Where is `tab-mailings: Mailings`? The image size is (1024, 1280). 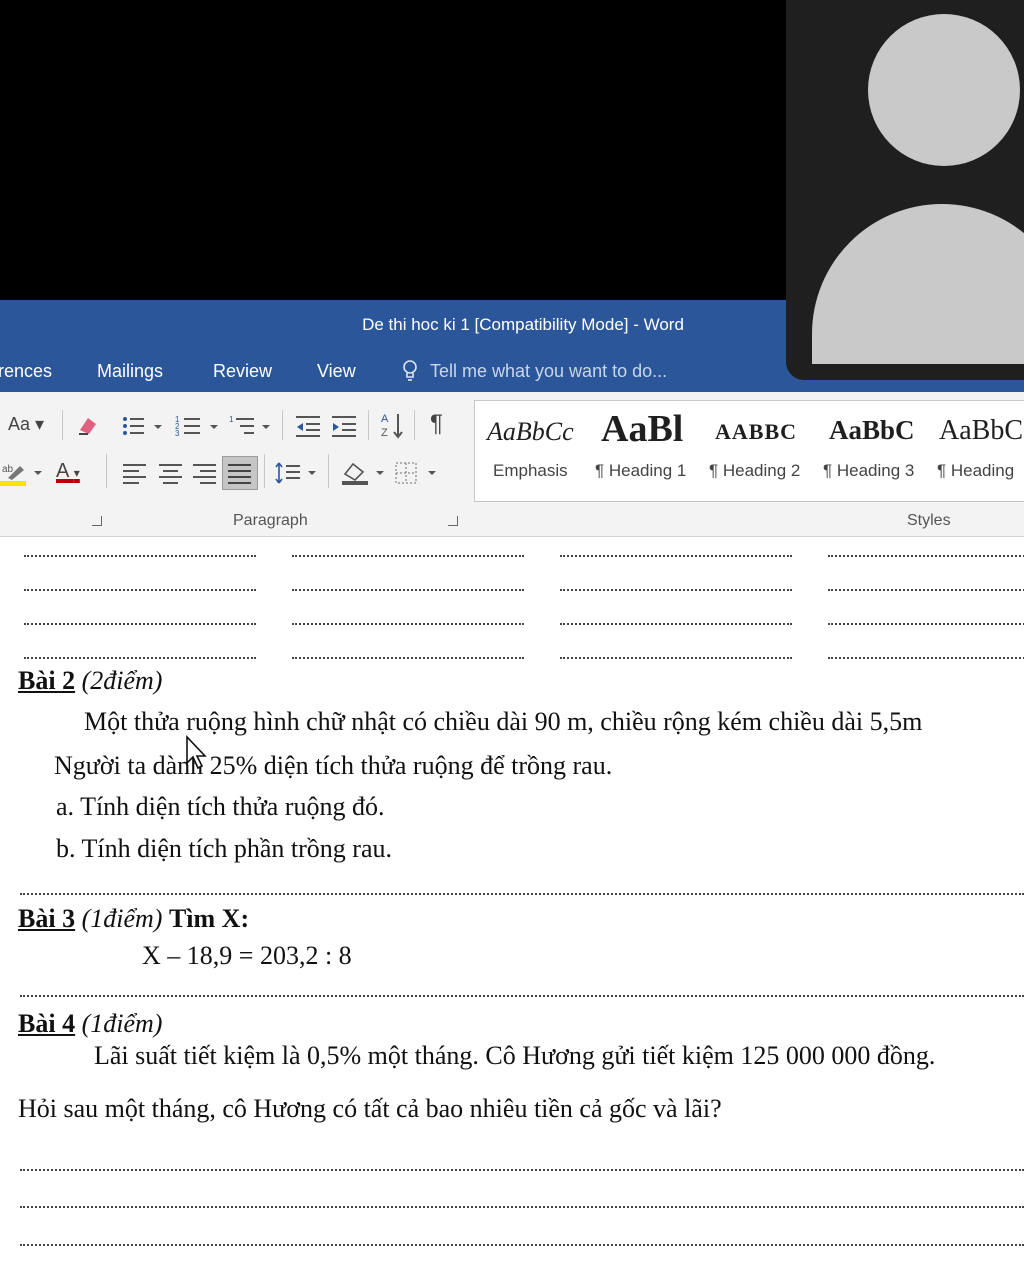
tab-mailings: Mailings is located at coordinates (130, 371).